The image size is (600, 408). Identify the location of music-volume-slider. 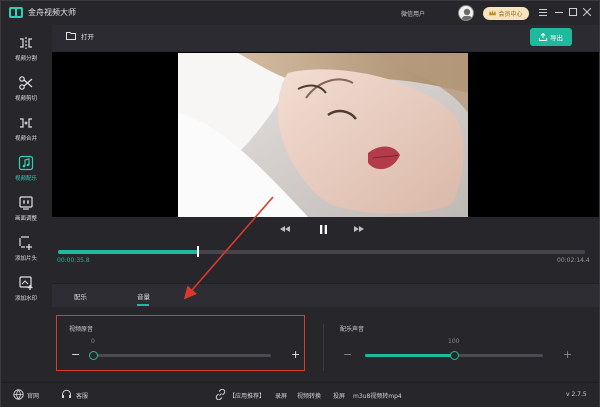
(454, 355).